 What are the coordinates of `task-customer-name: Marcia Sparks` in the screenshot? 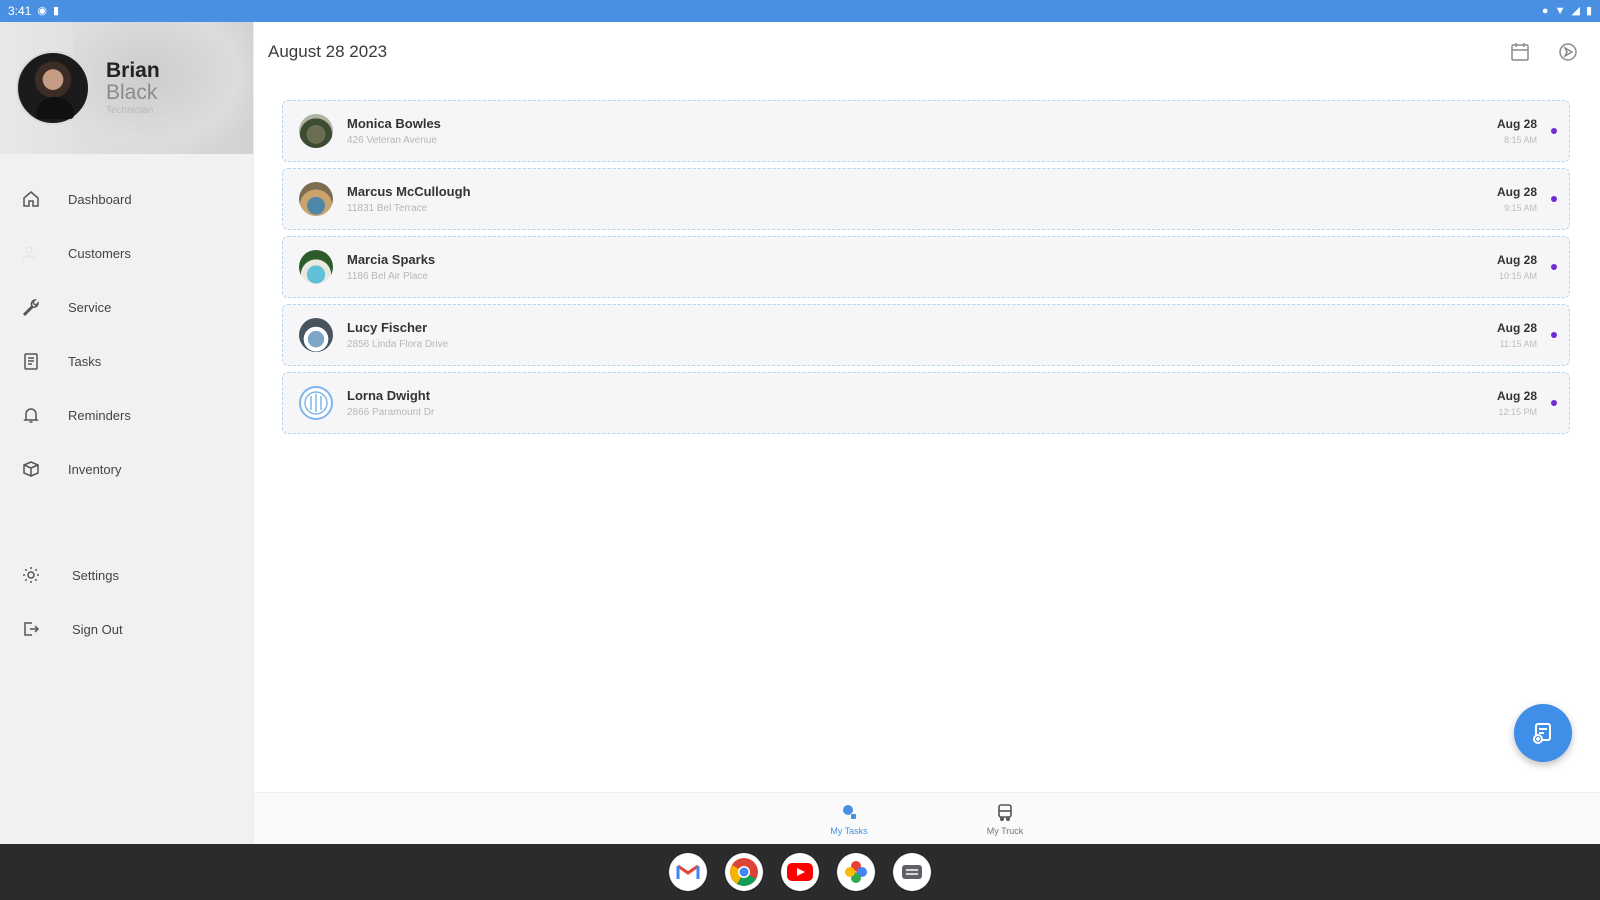 It's located at (391, 259).